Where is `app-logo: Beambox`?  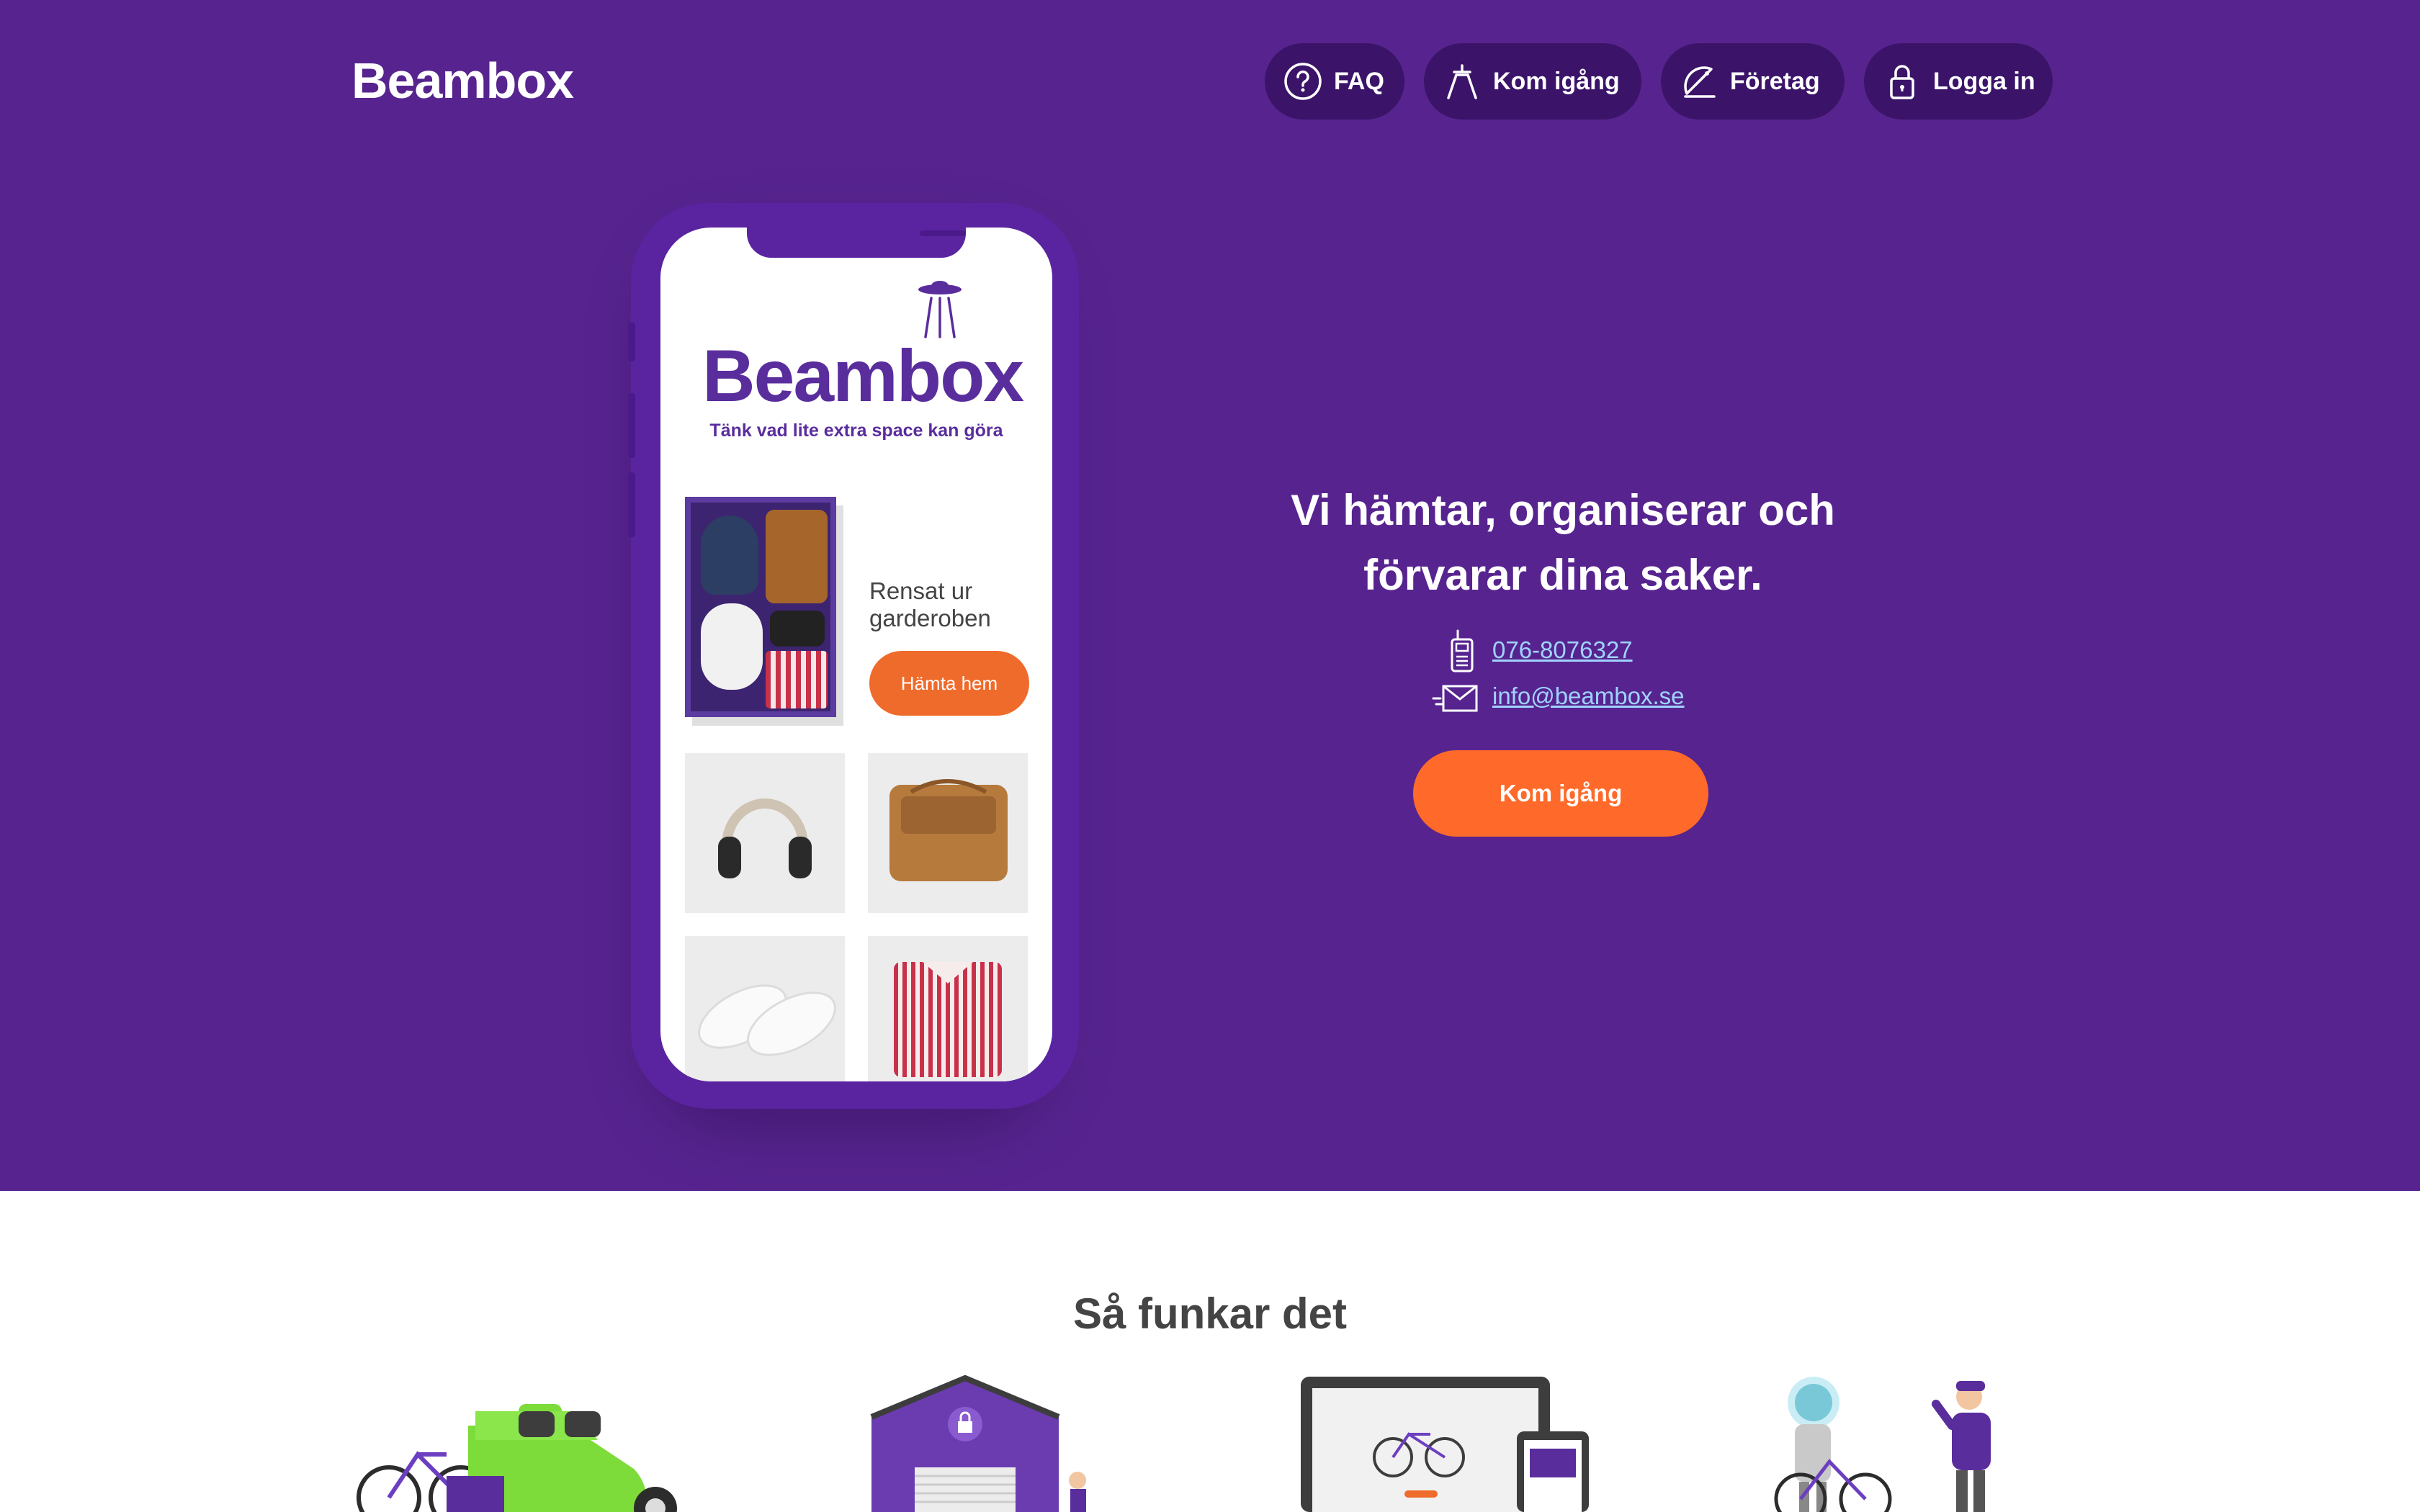
app-logo: Beambox is located at coordinates (863, 376).